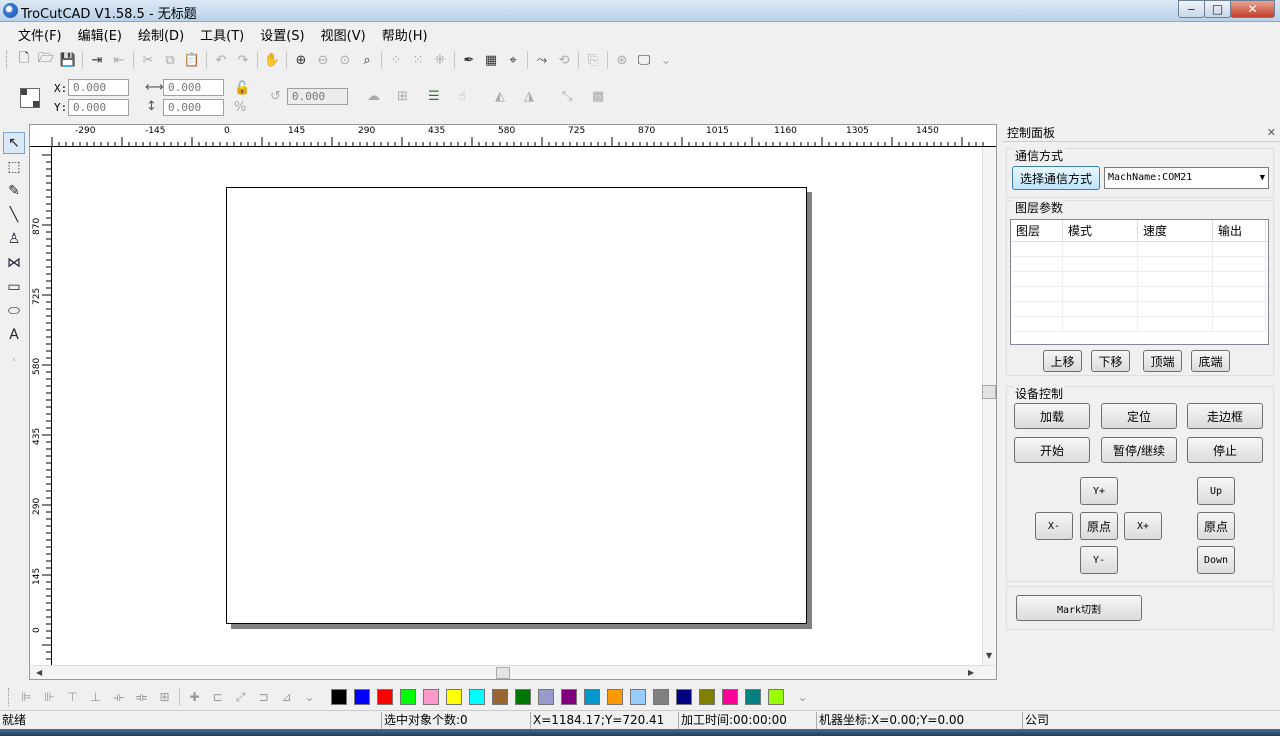 This screenshot has height=736, width=1280. Describe the element at coordinates (14, 239) in the screenshot. I see `pen-node-icon: ♙` at that location.